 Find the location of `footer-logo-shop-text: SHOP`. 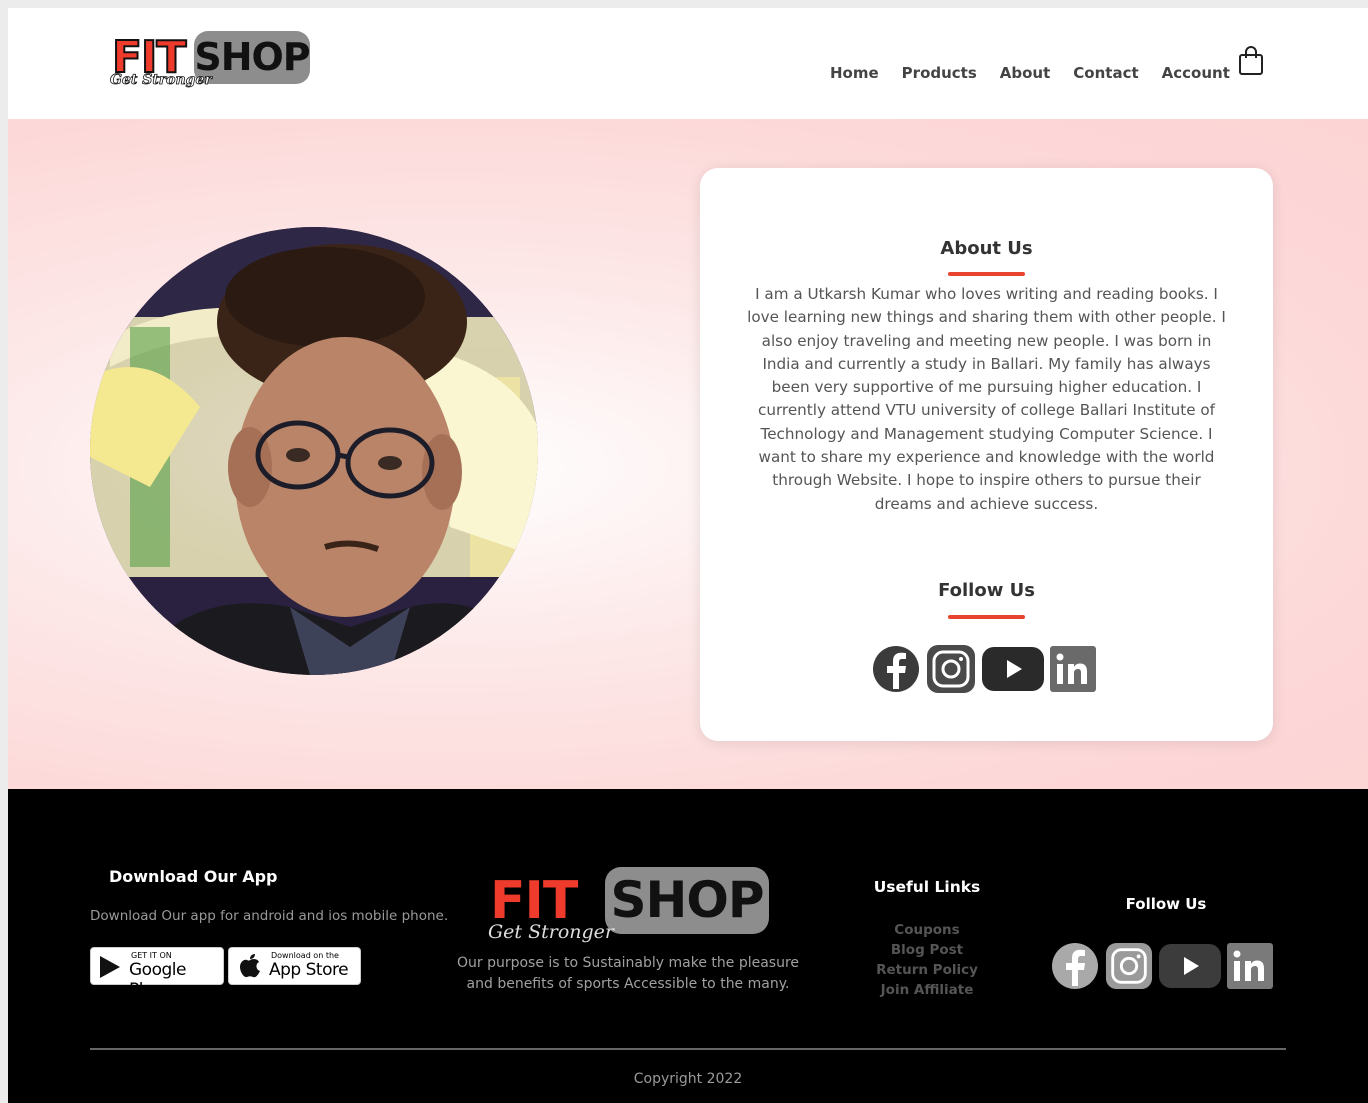

footer-logo-shop-text: SHOP is located at coordinates (687, 900).